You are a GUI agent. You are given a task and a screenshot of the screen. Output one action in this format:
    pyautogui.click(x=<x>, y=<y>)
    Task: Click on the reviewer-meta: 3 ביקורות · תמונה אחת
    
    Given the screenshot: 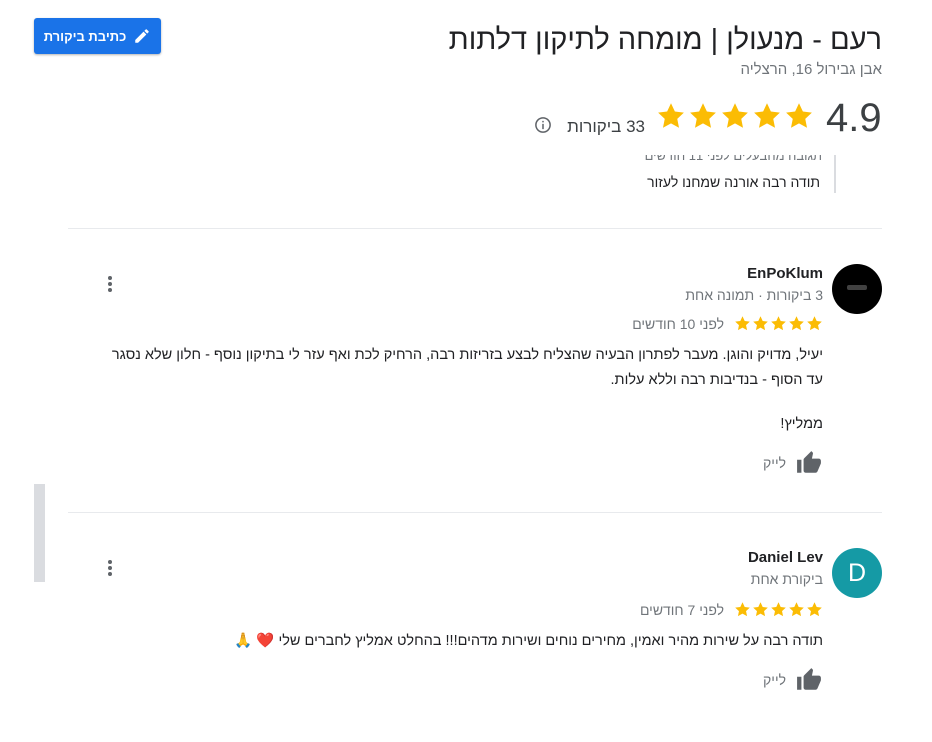 What is the action you would take?
    pyautogui.click(x=754, y=295)
    